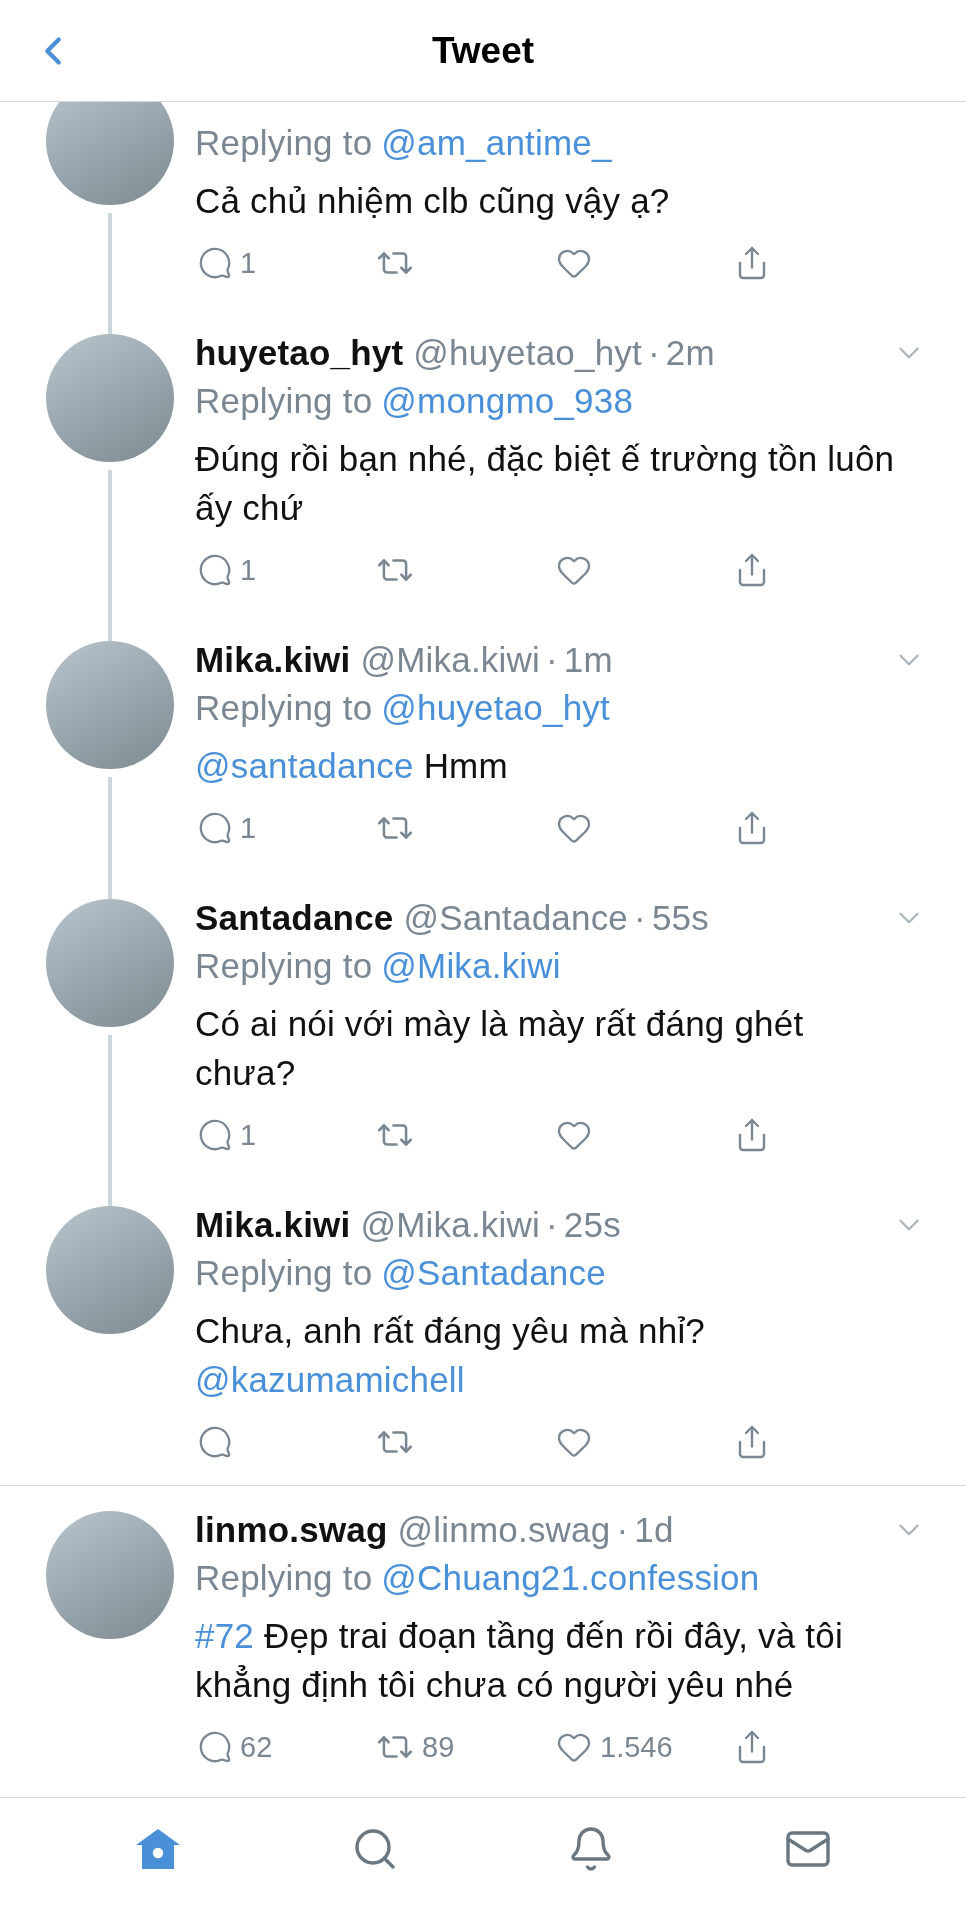 This screenshot has width=966, height=1920. I want to click on mention-link: @kazumamichell, so click(330, 1379).